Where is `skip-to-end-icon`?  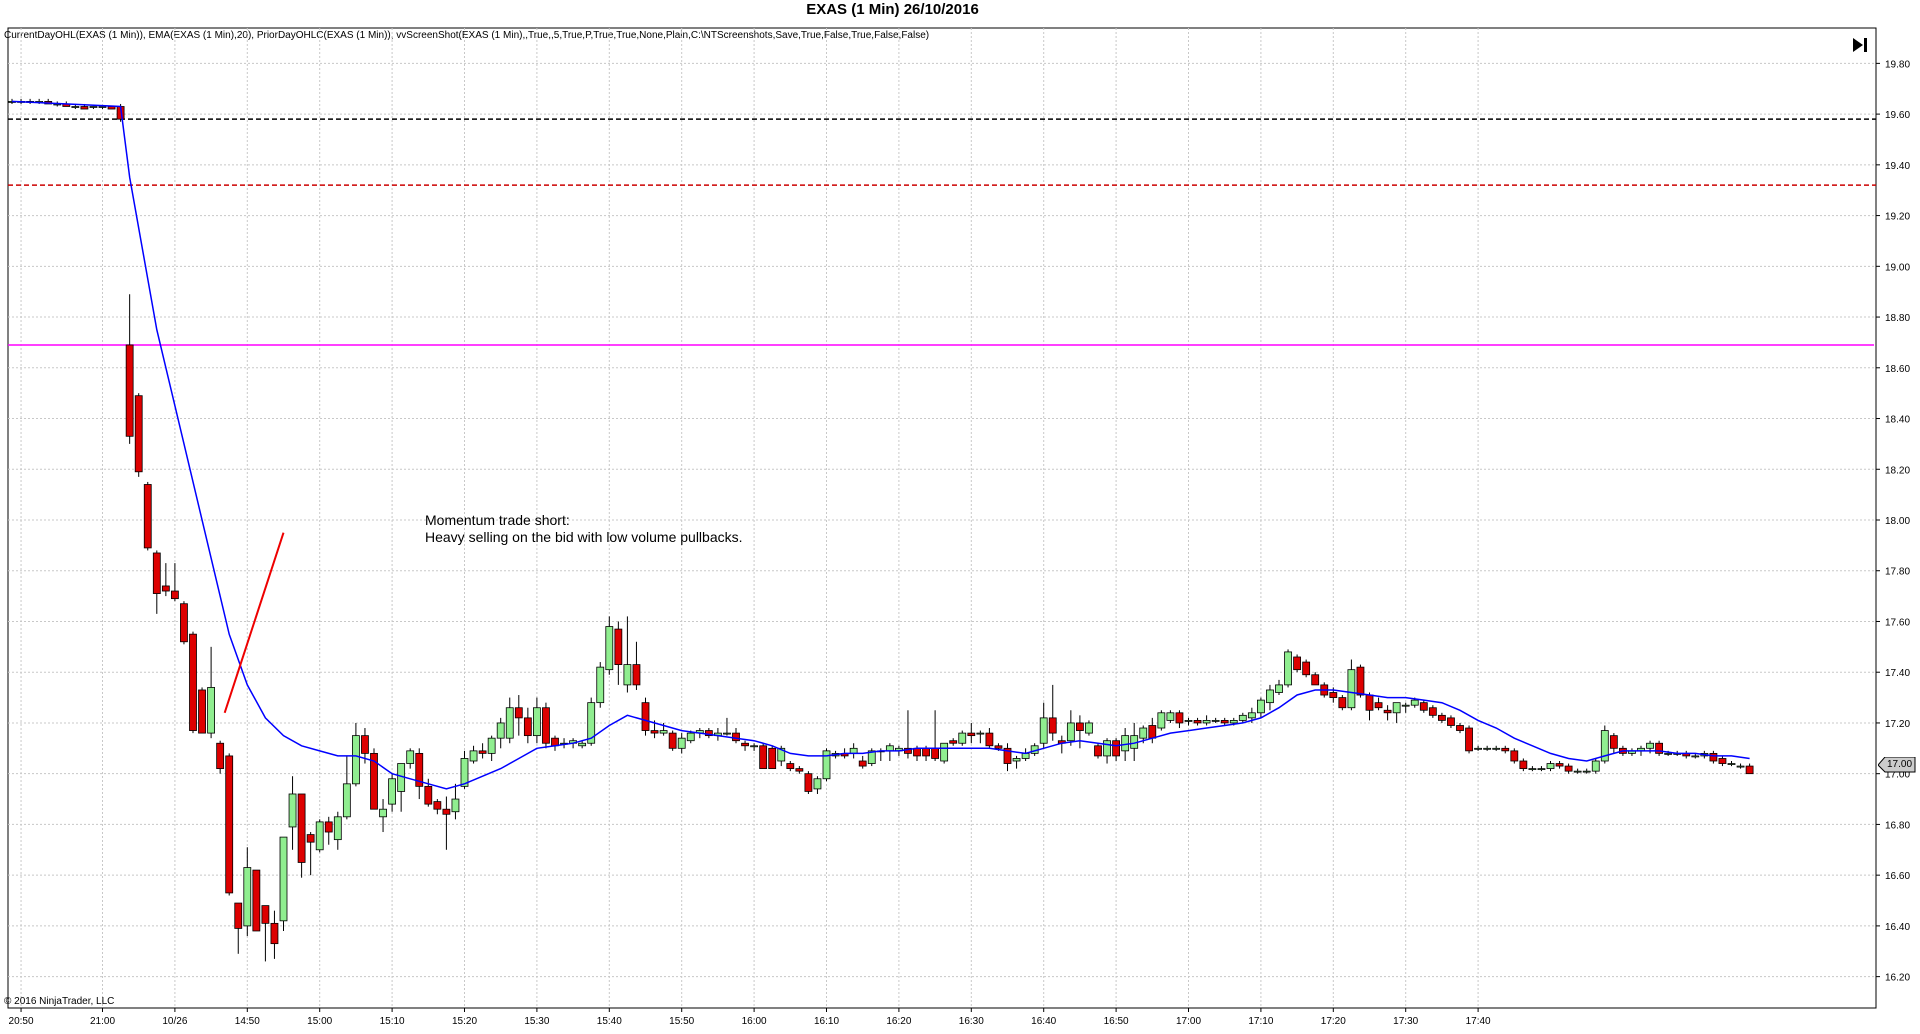
skip-to-end-icon is located at coordinates (1860, 45).